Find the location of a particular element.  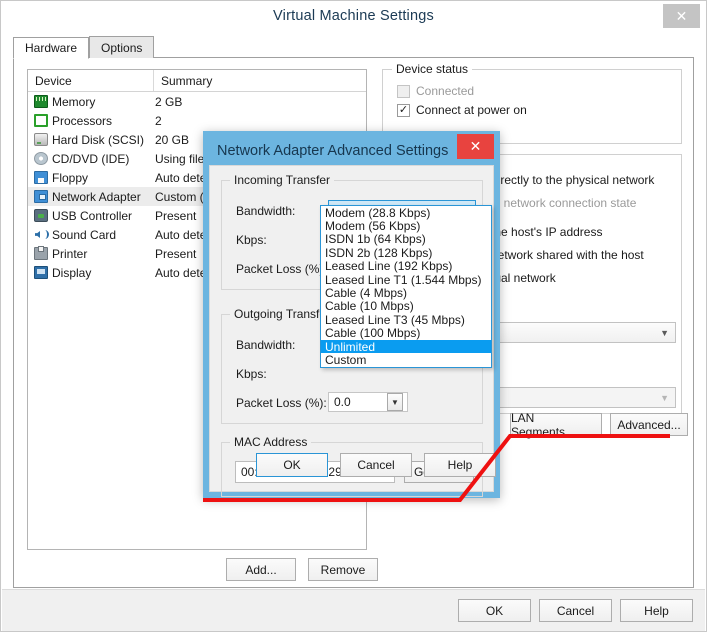

dialog-title: Network Adapter Advanced Settings is located at coordinates (333, 151).